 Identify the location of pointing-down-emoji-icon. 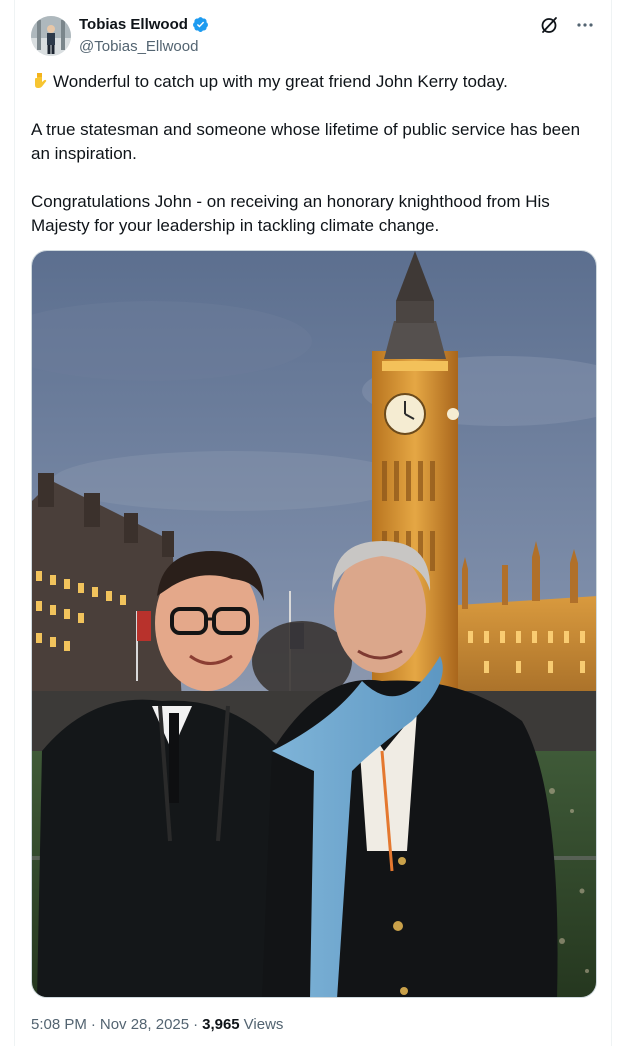
(40, 81).